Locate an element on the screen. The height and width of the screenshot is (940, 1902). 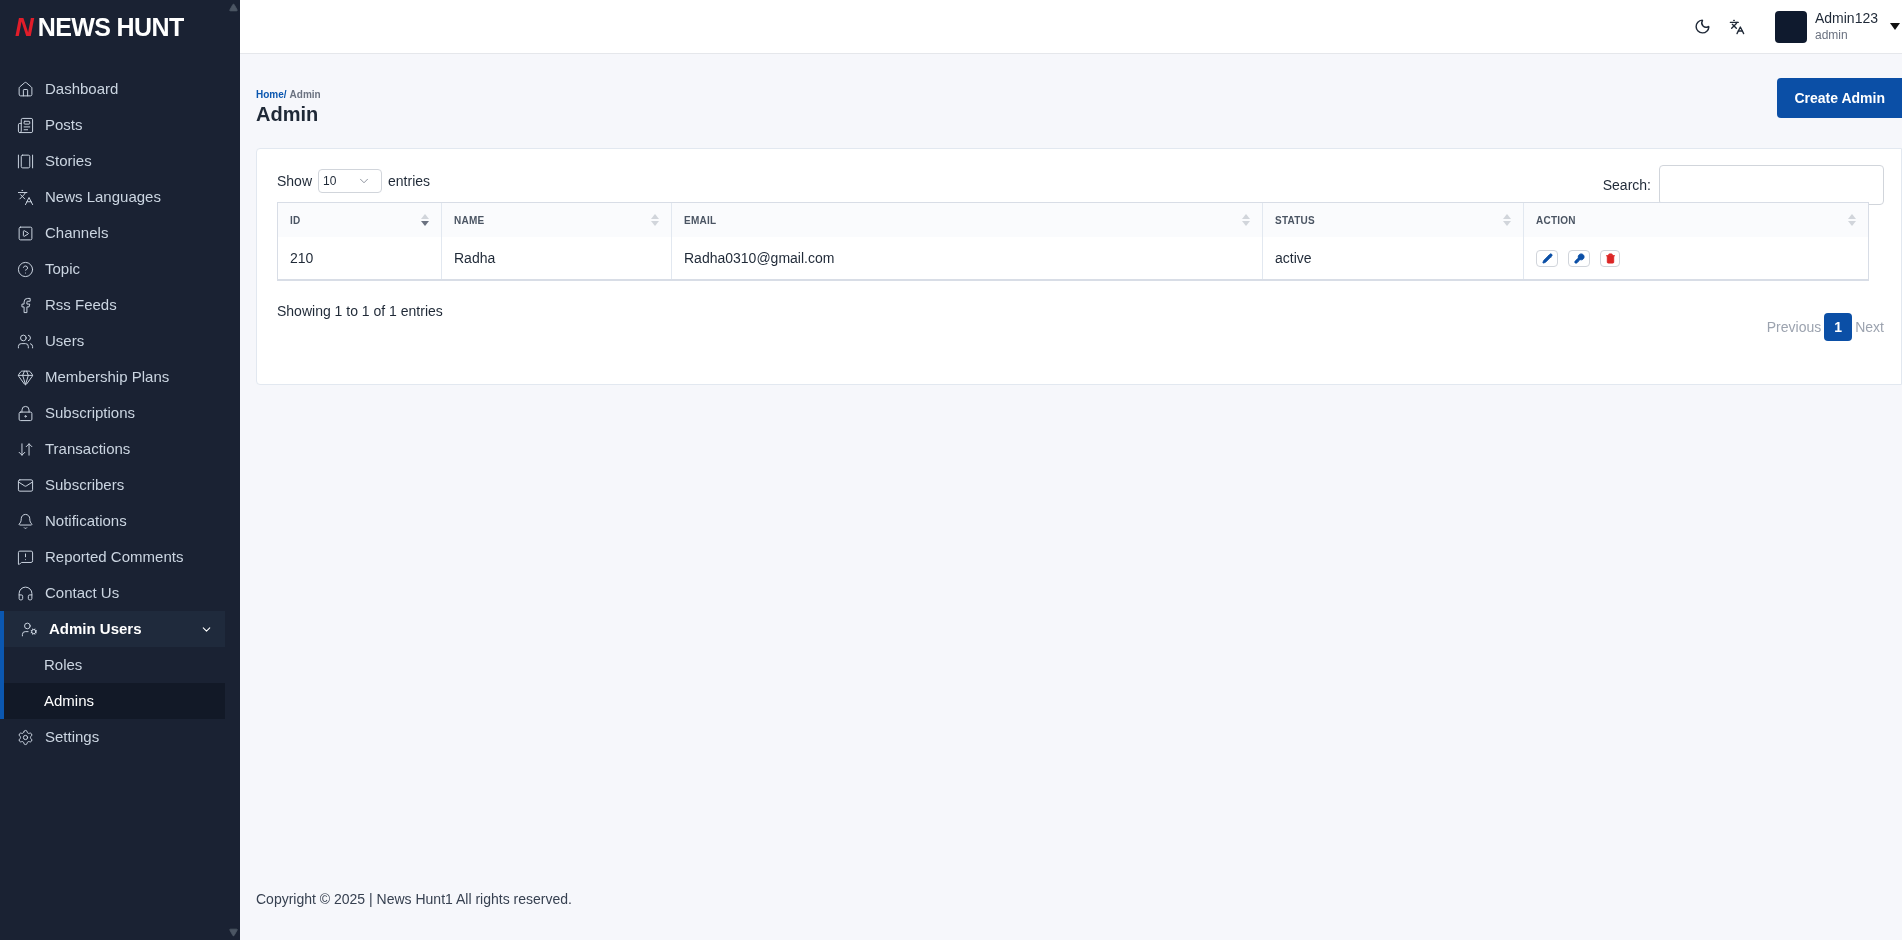
sidebar-item: Reported Comments is located at coordinates (112, 557).